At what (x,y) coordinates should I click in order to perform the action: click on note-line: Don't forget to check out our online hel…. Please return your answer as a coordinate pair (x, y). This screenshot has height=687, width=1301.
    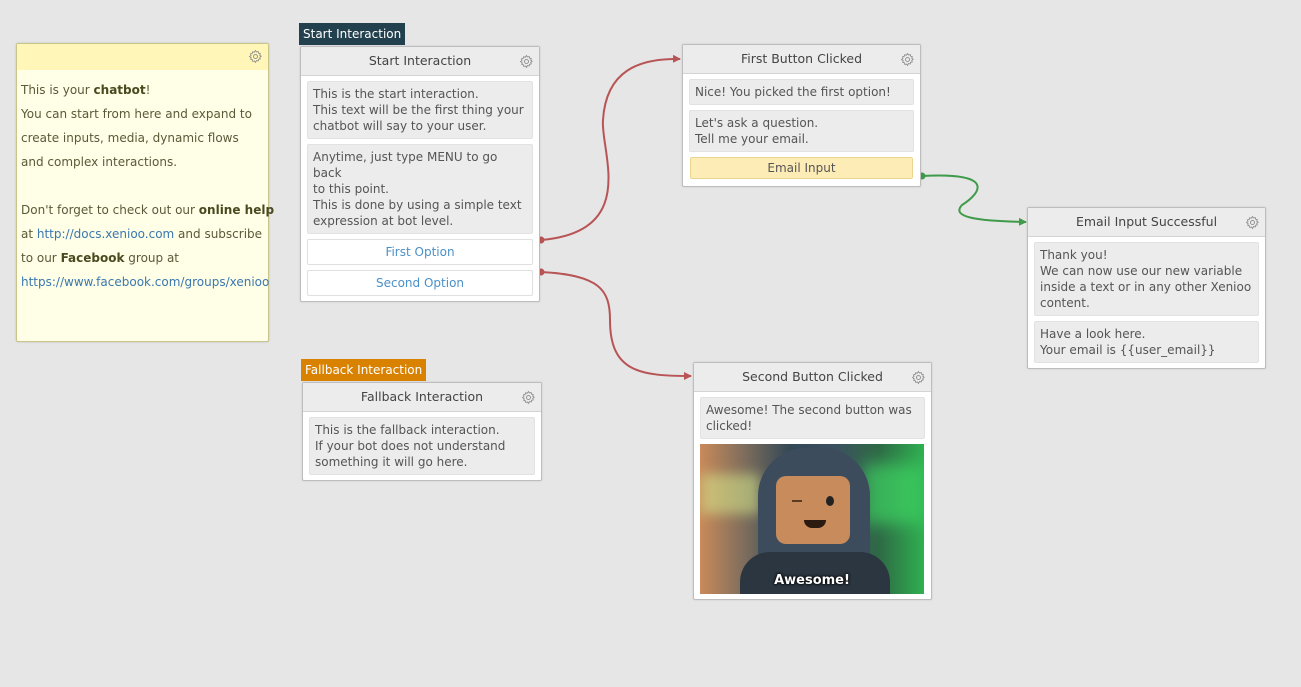
    Looking at the image, I should click on (147, 210).